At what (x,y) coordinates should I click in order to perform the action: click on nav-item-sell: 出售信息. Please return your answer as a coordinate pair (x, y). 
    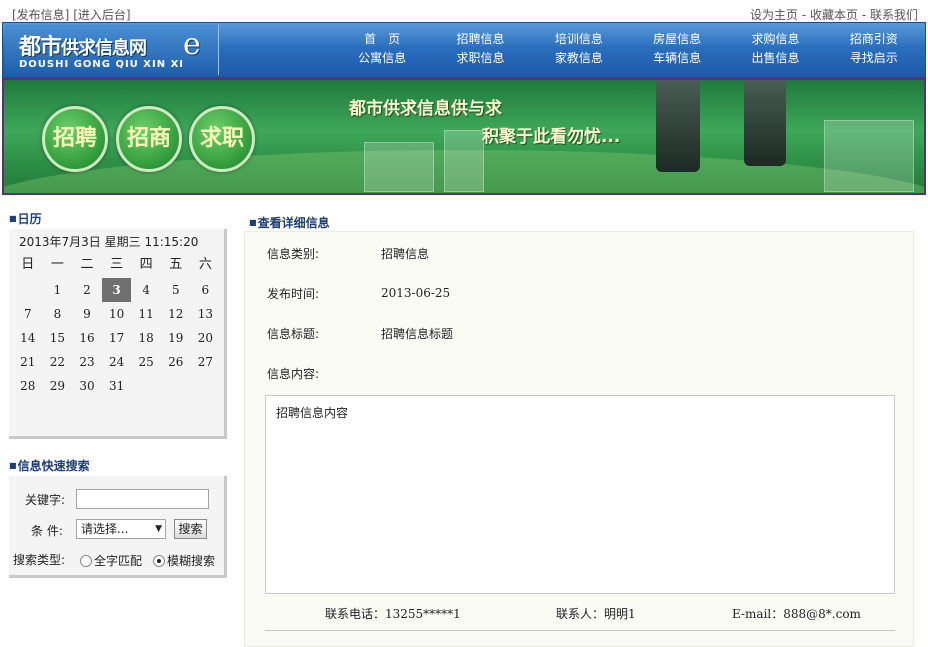
    Looking at the image, I should click on (775, 58).